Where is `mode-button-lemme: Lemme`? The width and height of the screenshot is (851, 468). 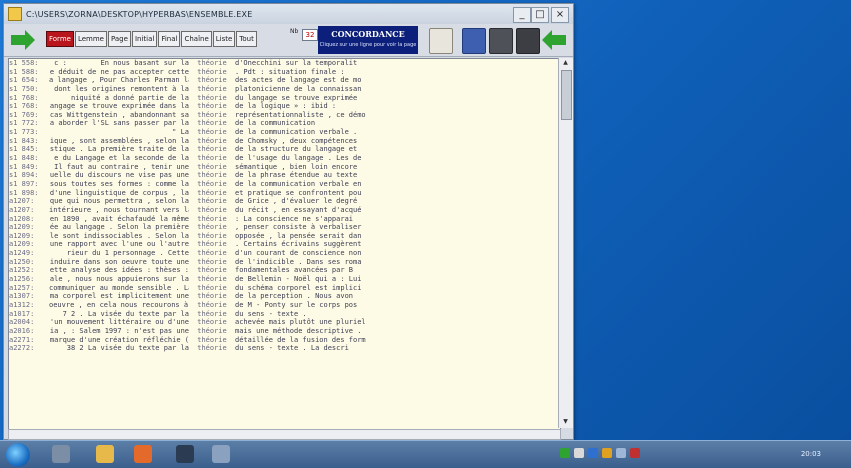 mode-button-lemme: Lemme is located at coordinates (90, 39).